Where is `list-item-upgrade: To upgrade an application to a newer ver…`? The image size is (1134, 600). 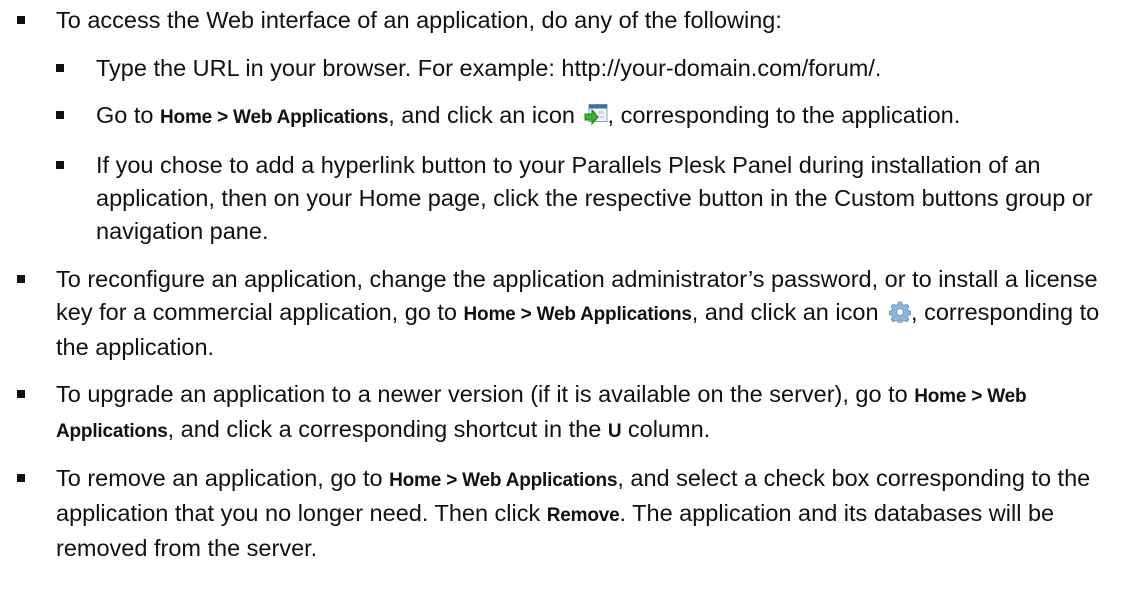
list-item-upgrade: To upgrade an application to a newer ver… is located at coordinates (567, 413).